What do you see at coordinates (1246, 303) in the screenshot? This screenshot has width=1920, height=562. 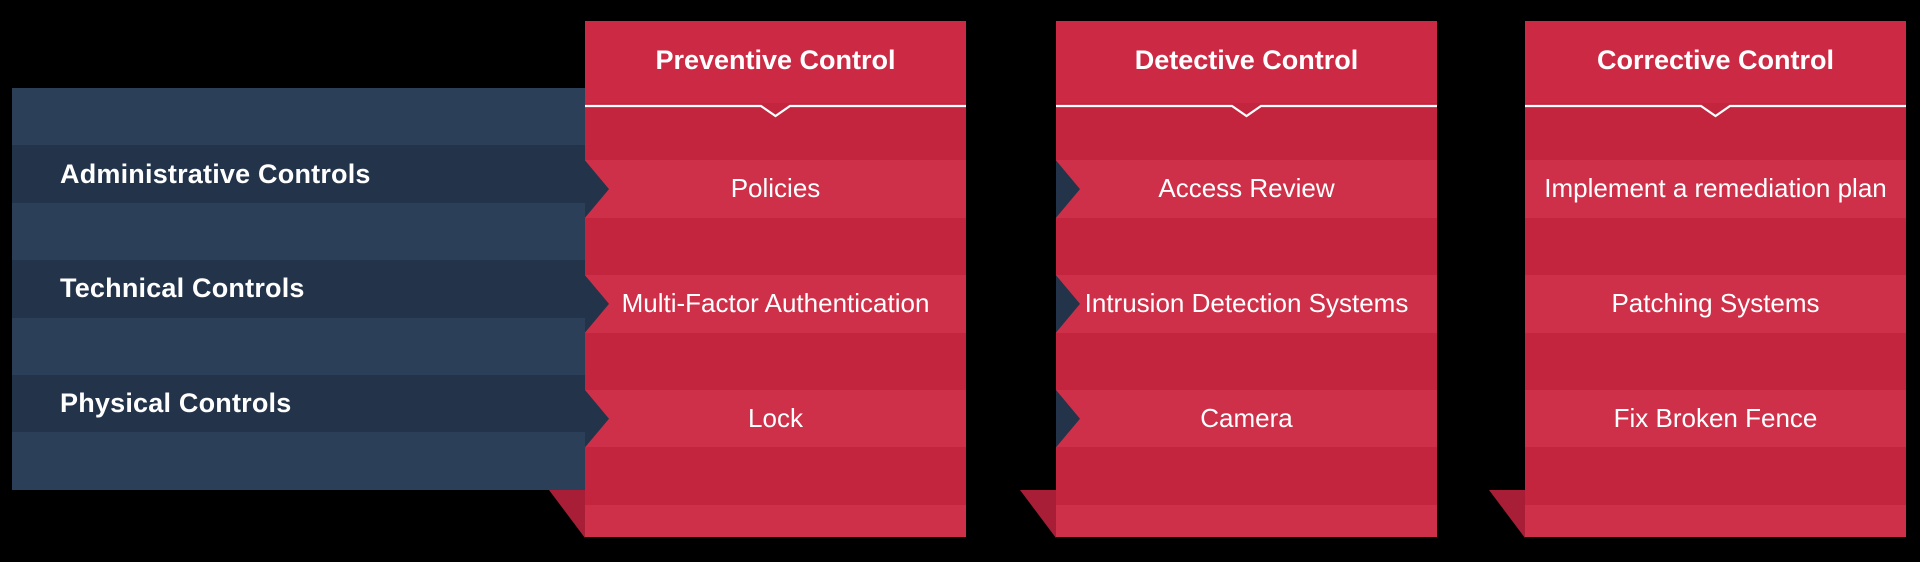 I see `matrix-cell: Intrusion Detection Systems` at bounding box center [1246, 303].